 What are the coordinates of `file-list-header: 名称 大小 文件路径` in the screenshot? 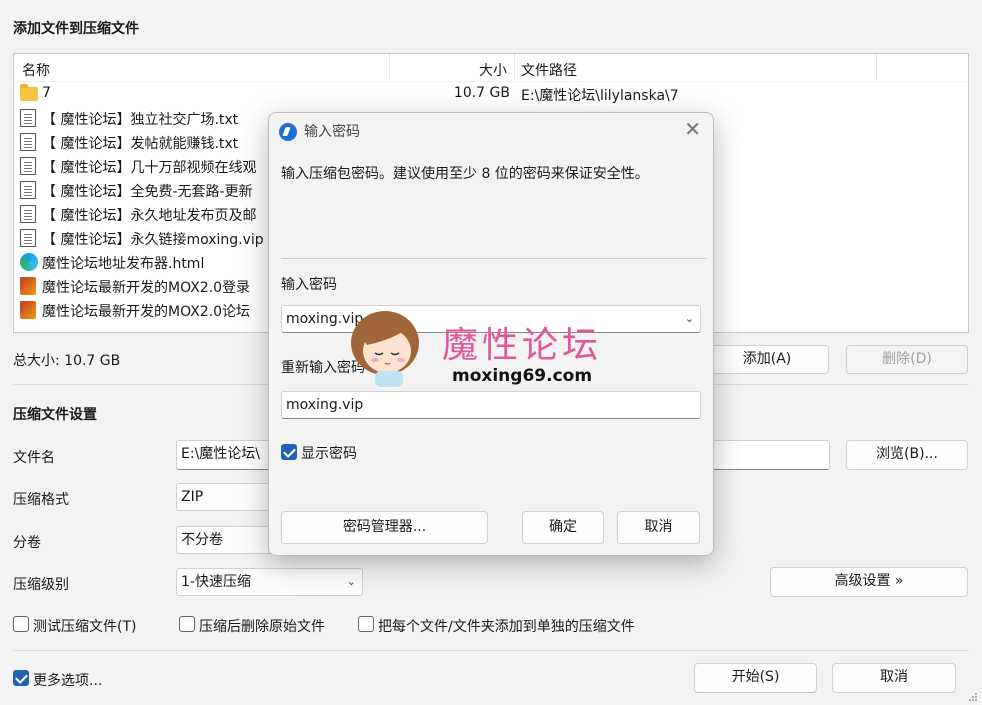 It's located at (491, 68).